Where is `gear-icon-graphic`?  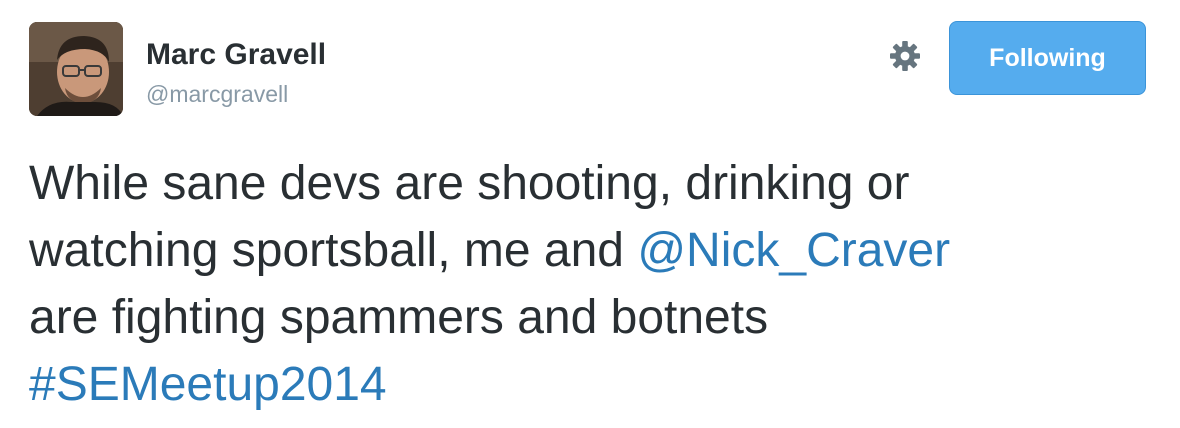
gear-icon-graphic is located at coordinates (905, 56).